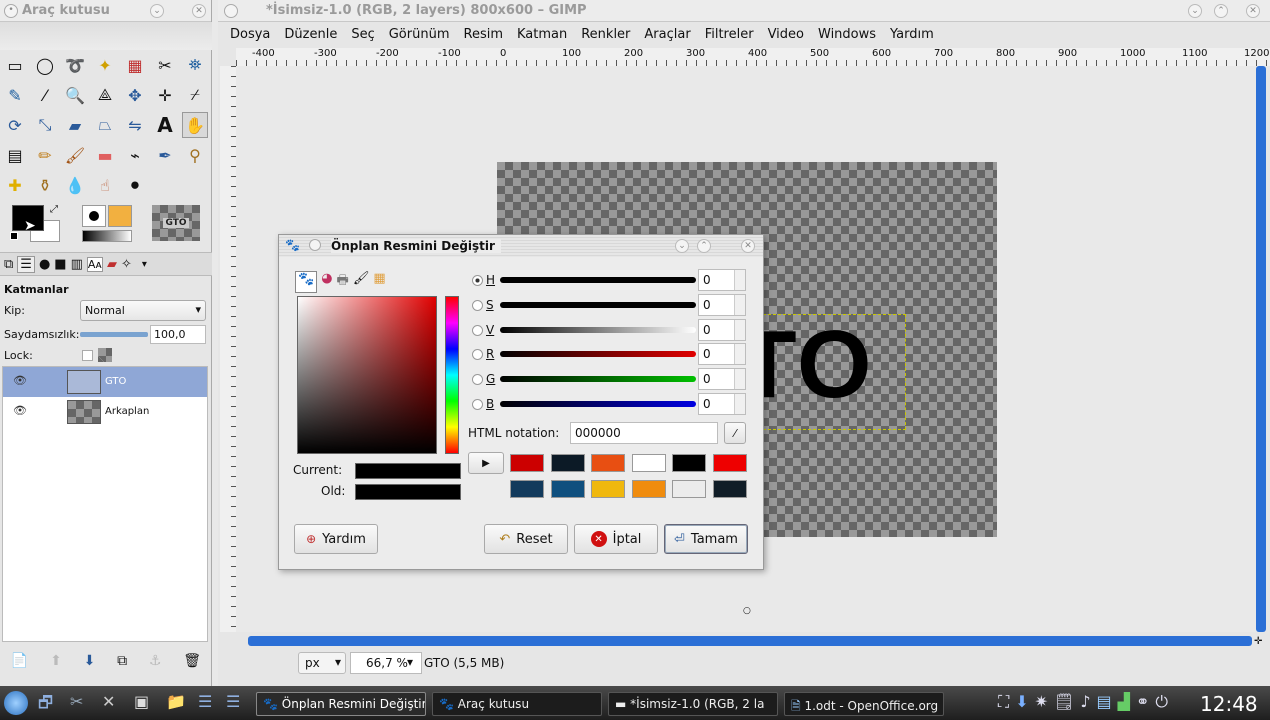  I want to click on channel-slider-g, so click(598, 379).